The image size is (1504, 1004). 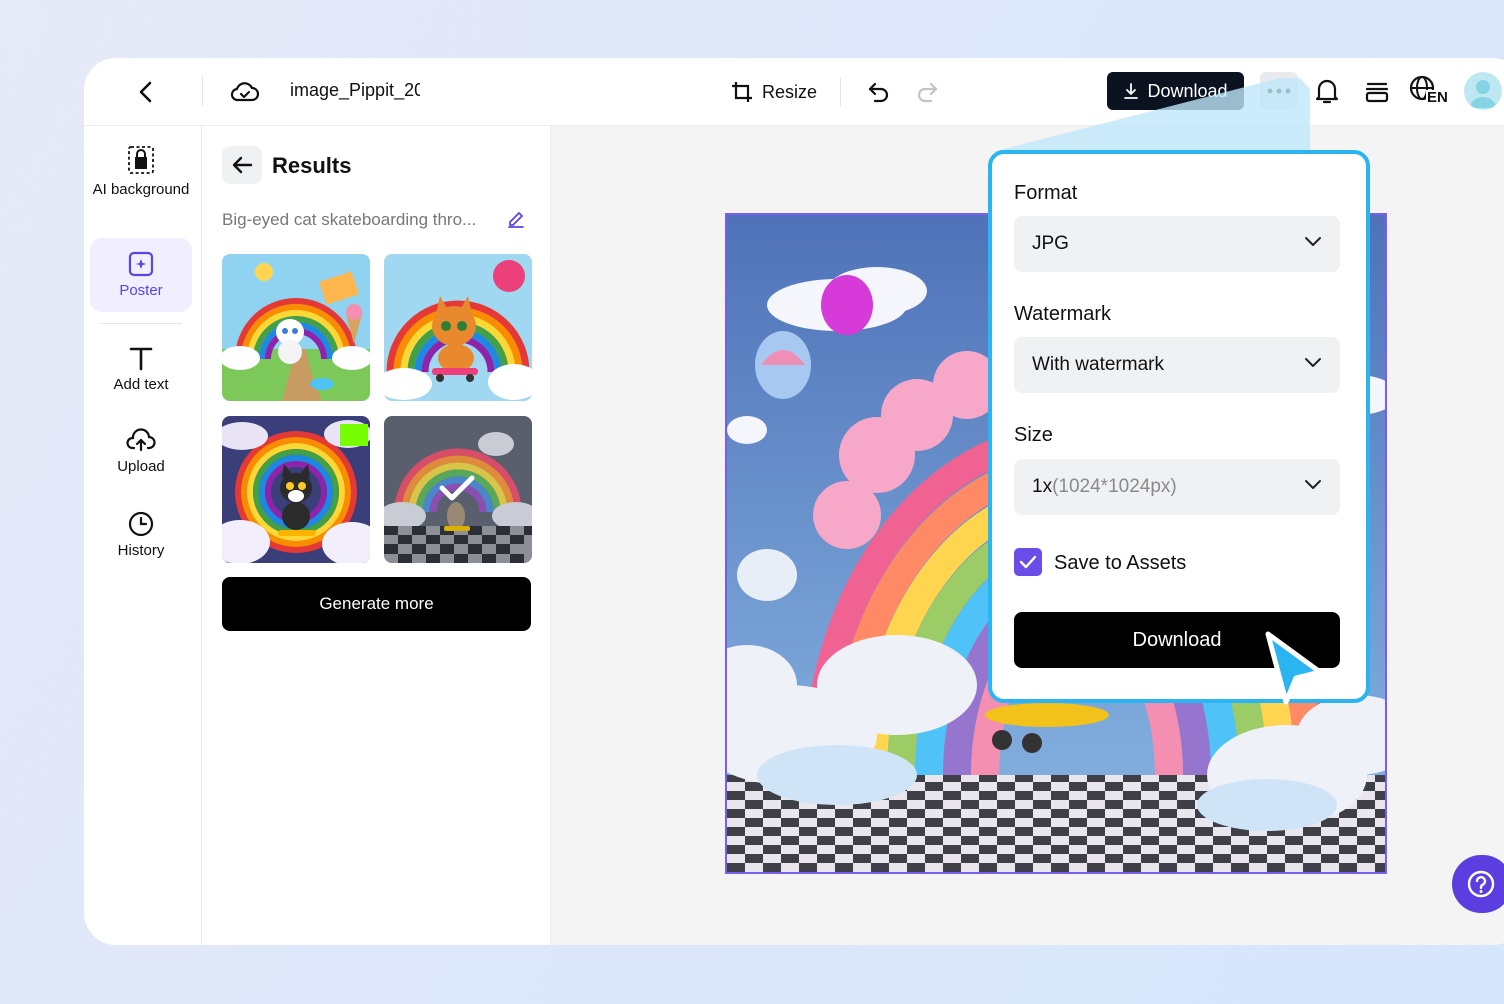 What do you see at coordinates (1483, 91) in the screenshot?
I see `avatar` at bounding box center [1483, 91].